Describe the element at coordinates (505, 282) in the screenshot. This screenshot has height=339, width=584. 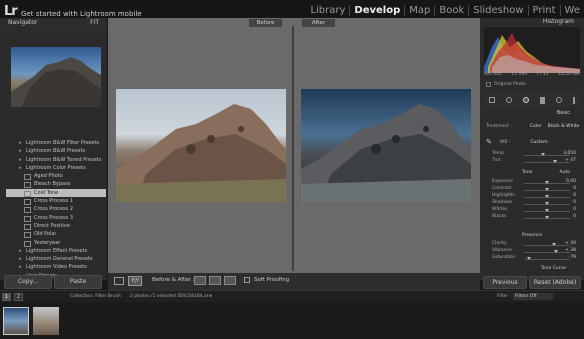
I see `previous-button: Previous` at that location.